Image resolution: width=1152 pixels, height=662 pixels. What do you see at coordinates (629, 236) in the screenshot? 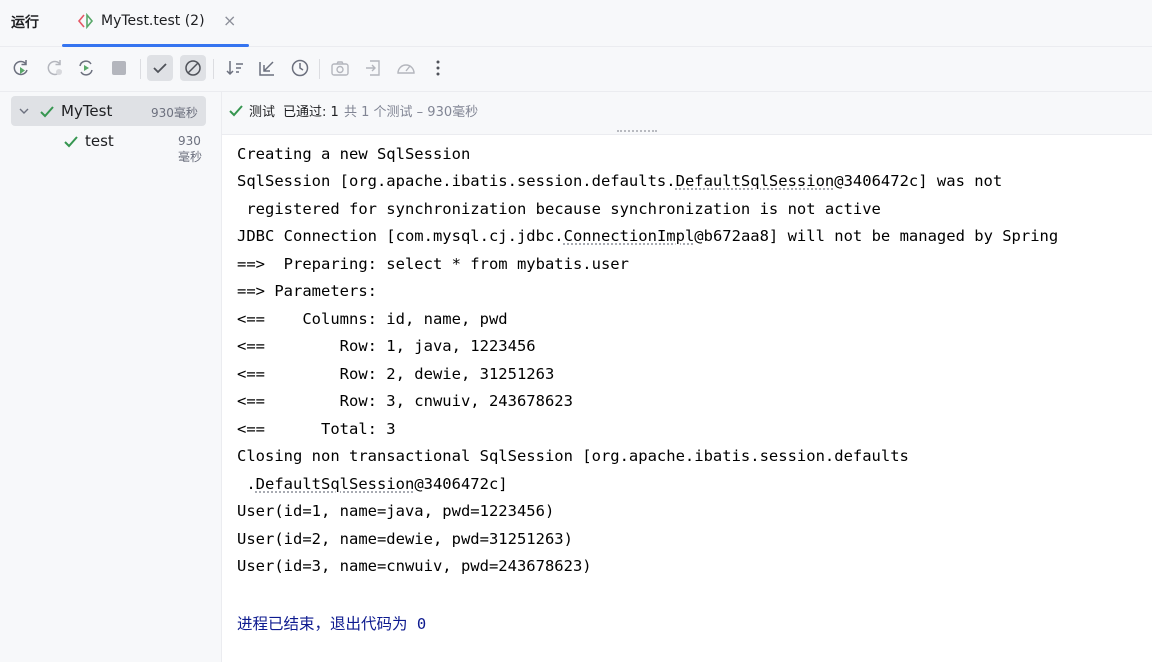
I see `class-link: ConnectionImpl` at bounding box center [629, 236].